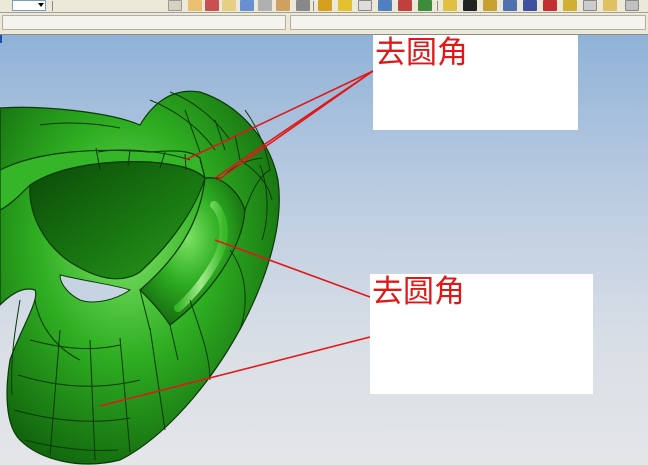 The image size is (648, 465). Describe the element at coordinates (450, 5) in the screenshot. I see `light-icon` at that location.